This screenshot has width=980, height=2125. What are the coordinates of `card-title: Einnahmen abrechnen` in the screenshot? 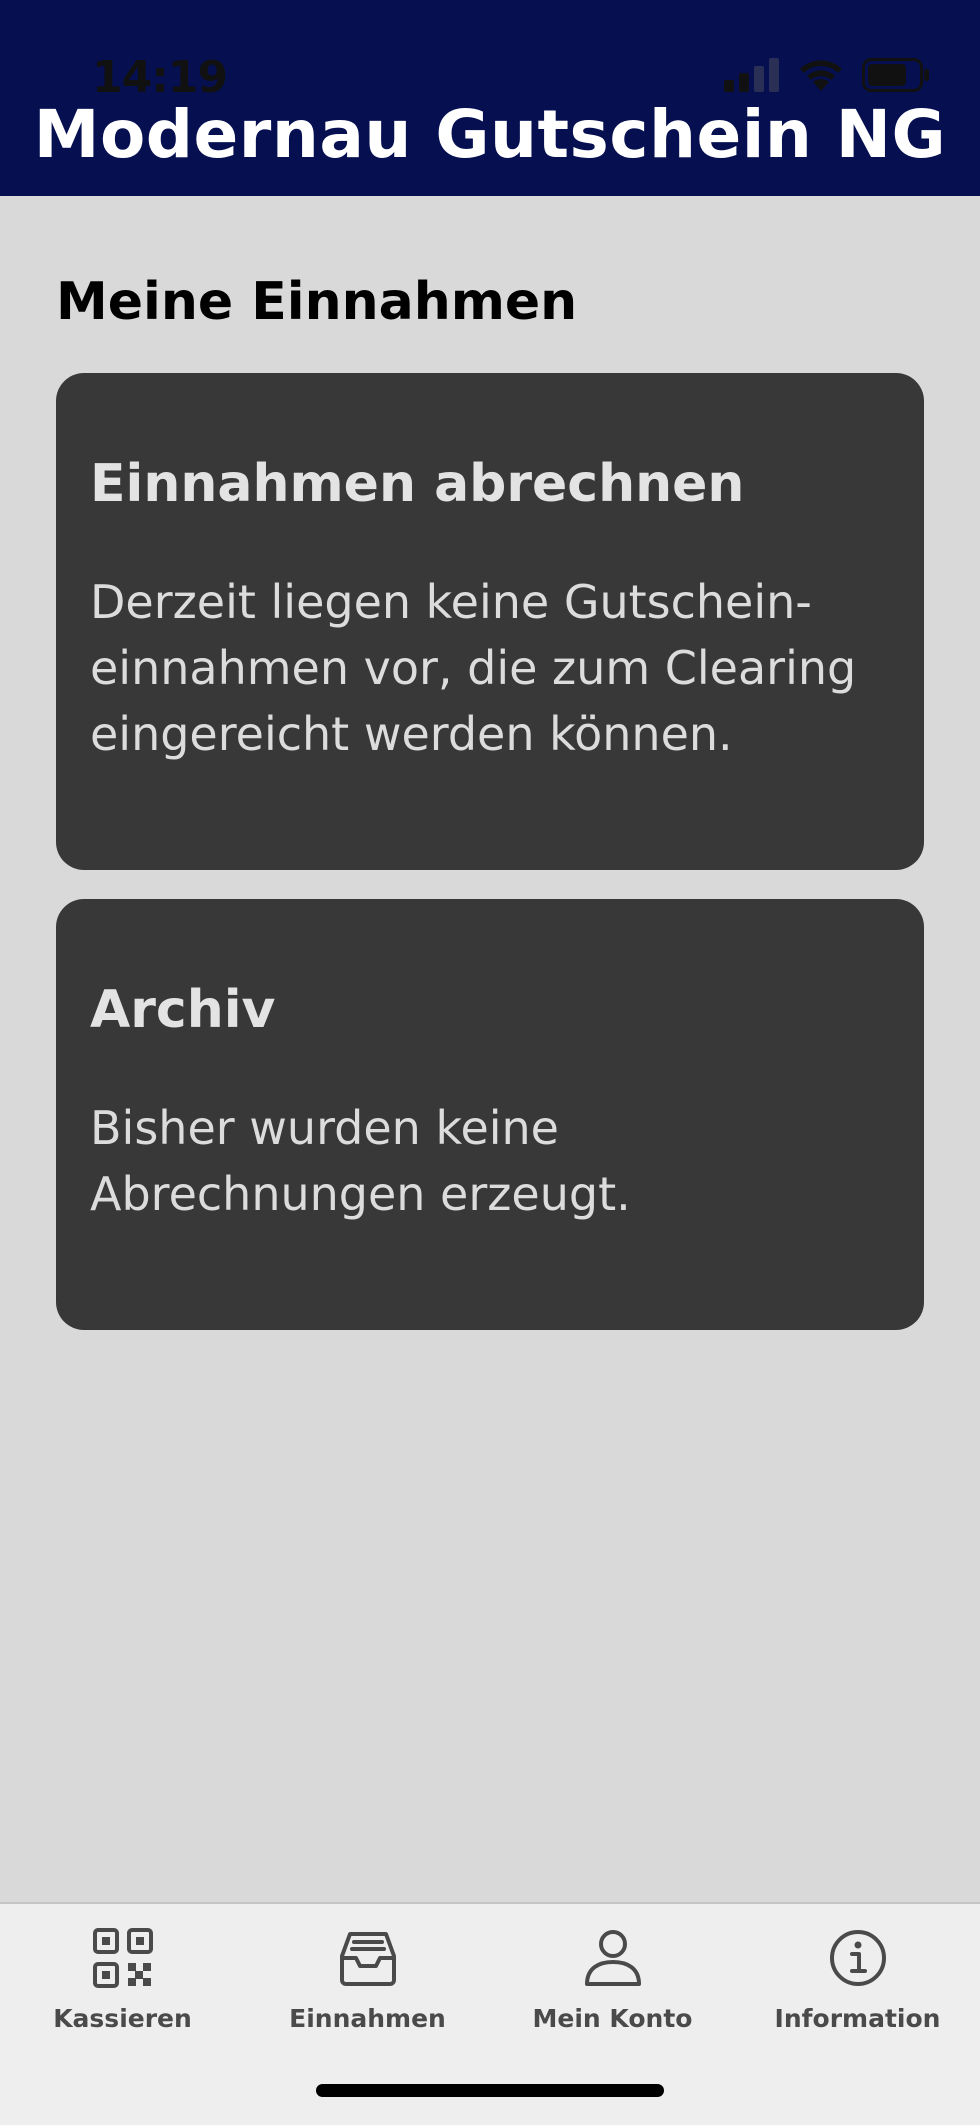 It's located at (417, 484).